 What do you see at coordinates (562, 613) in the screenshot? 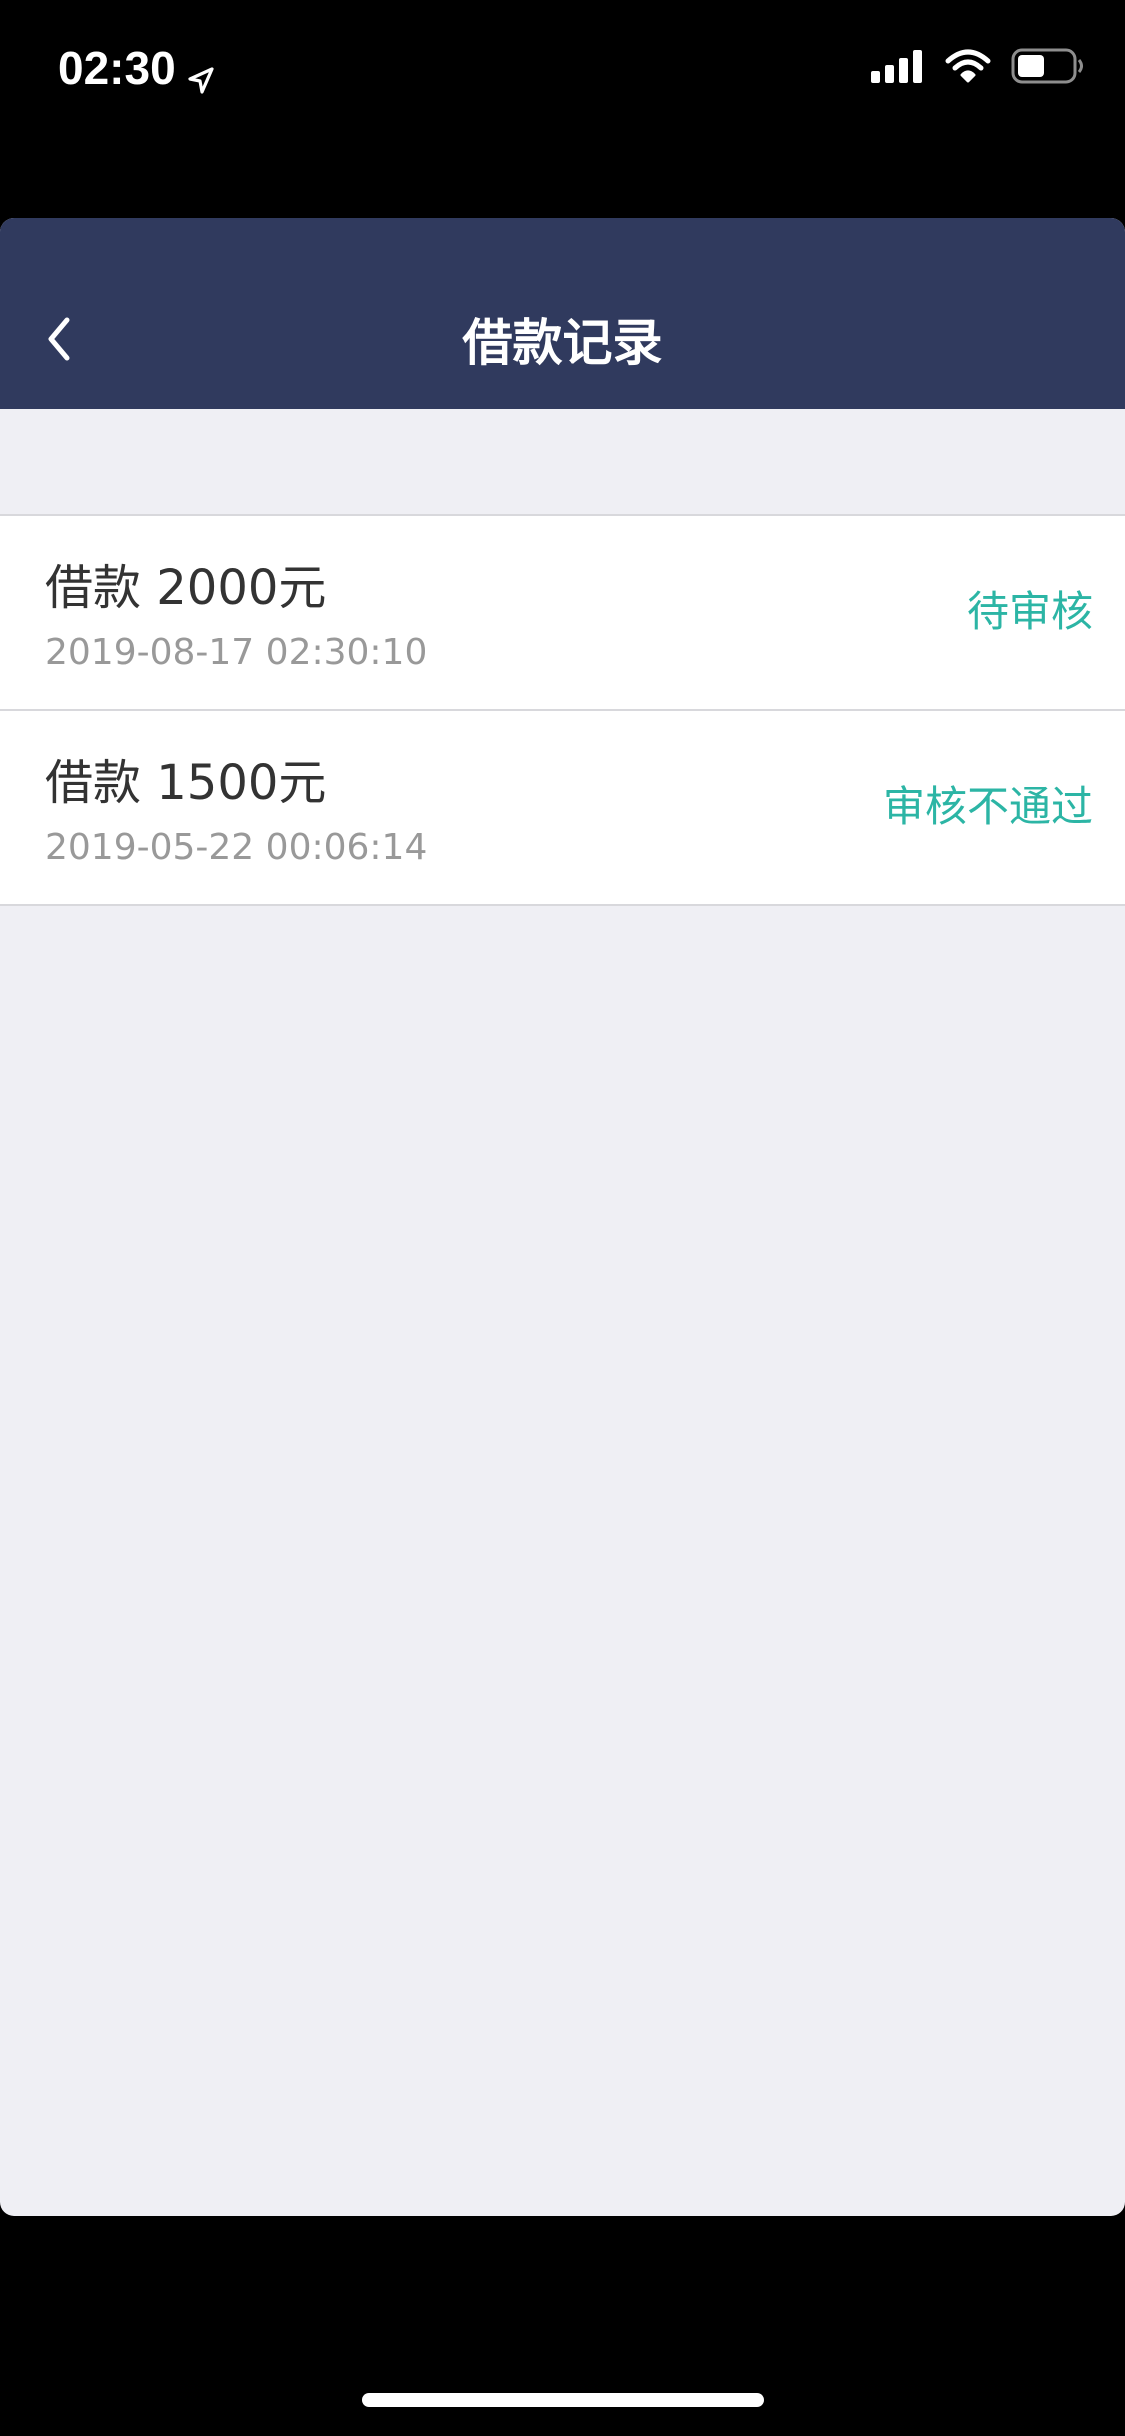
I see `loan-record-item: 借款 2000元 2019-08-17 02:30:10 待审核` at bounding box center [562, 613].